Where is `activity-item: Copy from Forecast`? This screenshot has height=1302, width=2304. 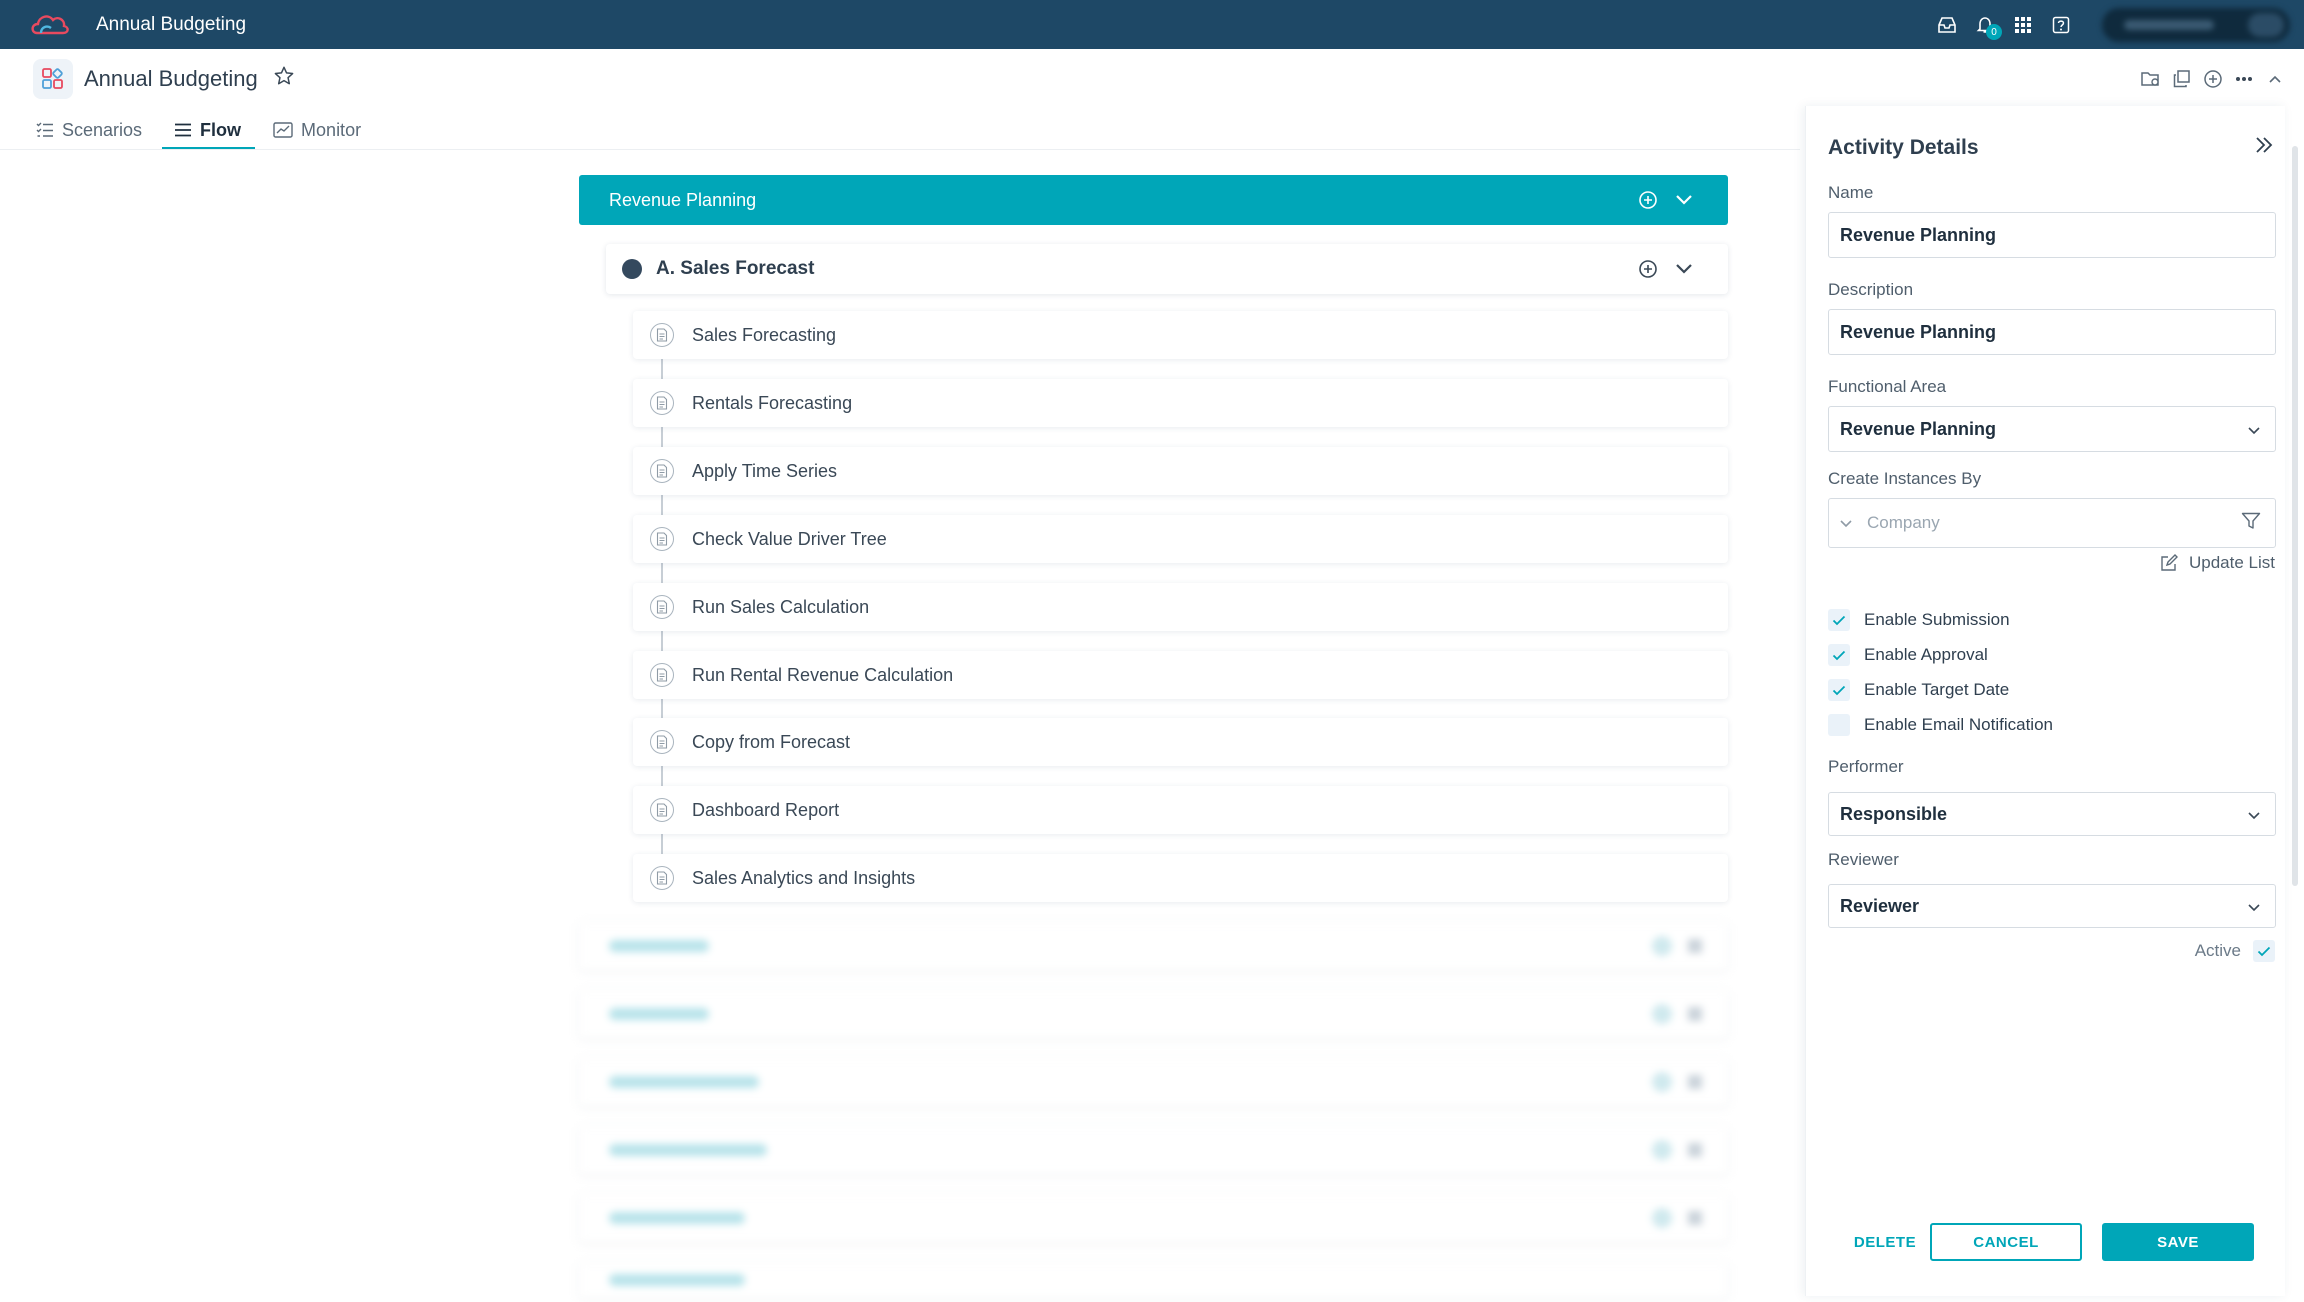
activity-item: Copy from Forecast is located at coordinates (1180, 742).